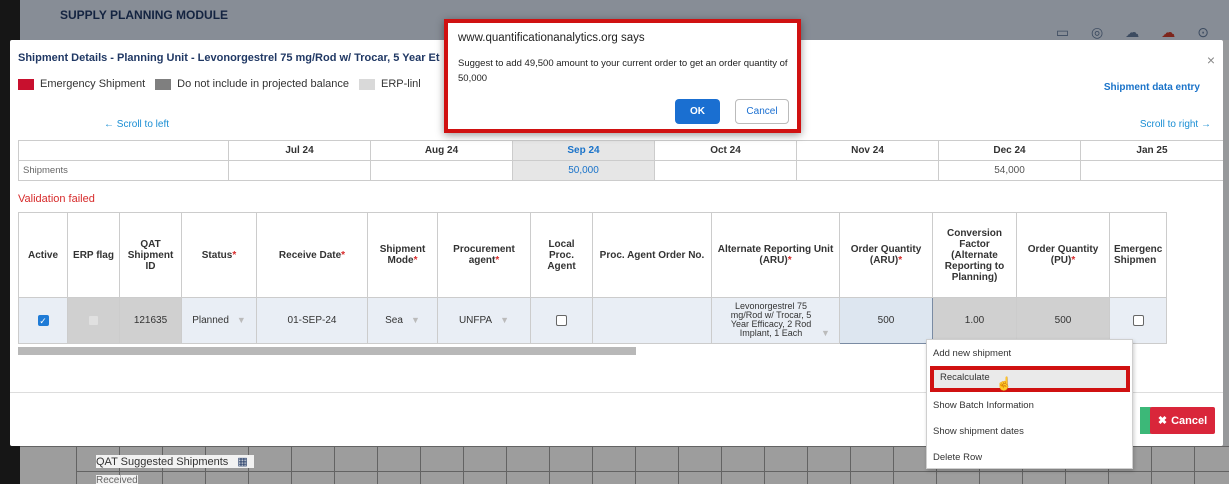 Image resolution: width=1229 pixels, height=484 pixels. Describe the element at coordinates (93, 84) in the screenshot. I see `legend-label-emergency: Emergency Shipment` at that location.